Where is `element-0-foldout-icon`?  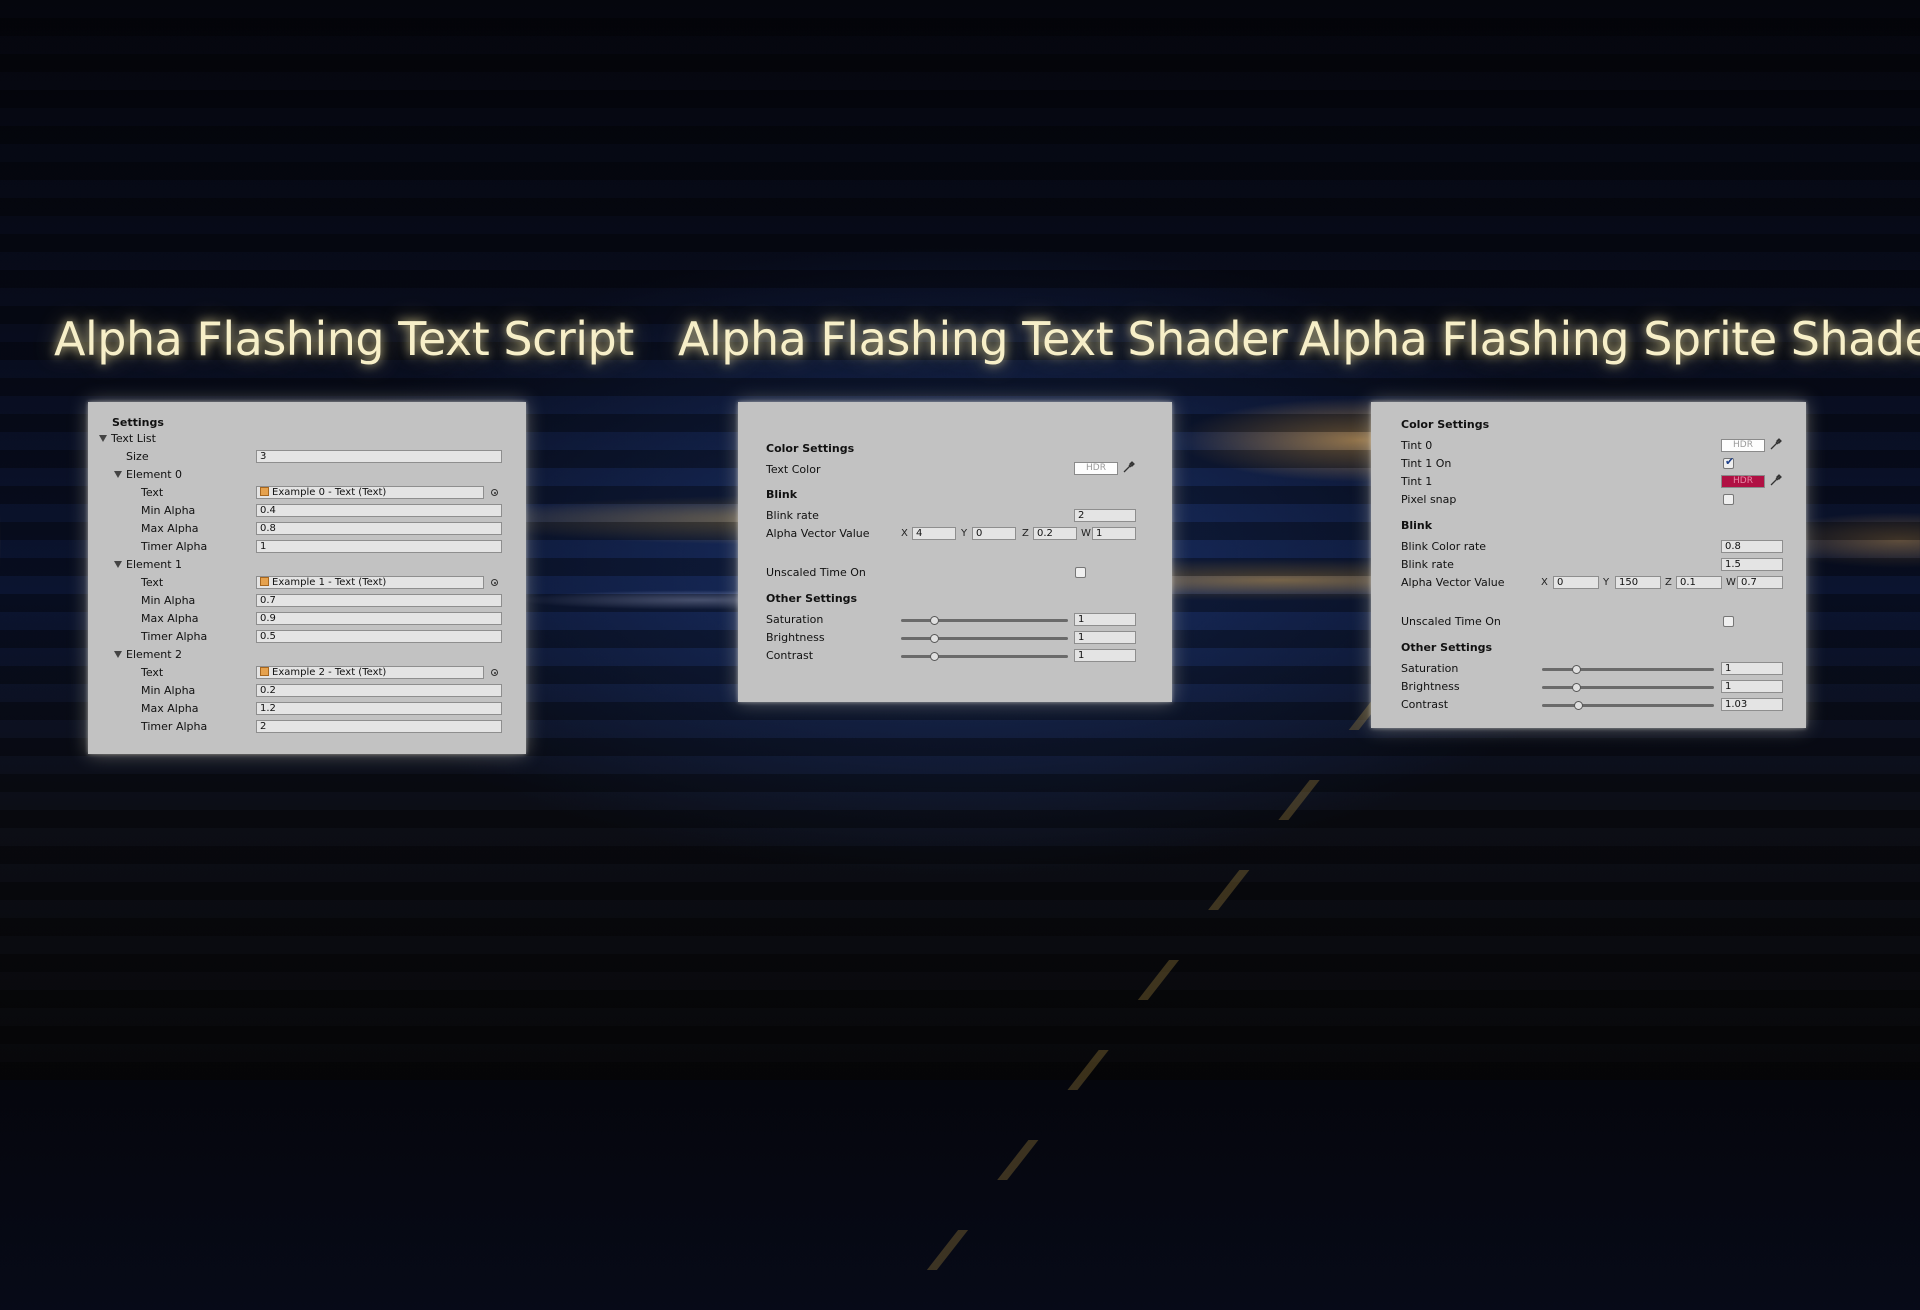
element-0-foldout-icon is located at coordinates (118, 474).